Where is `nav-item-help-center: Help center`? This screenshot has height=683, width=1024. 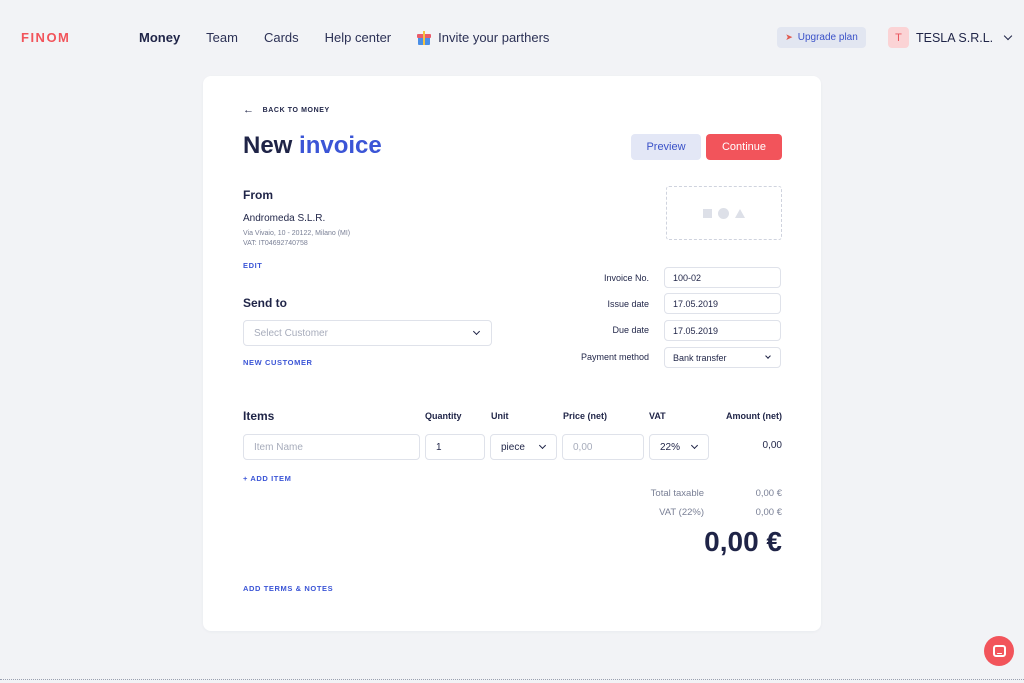 nav-item-help-center: Help center is located at coordinates (358, 37).